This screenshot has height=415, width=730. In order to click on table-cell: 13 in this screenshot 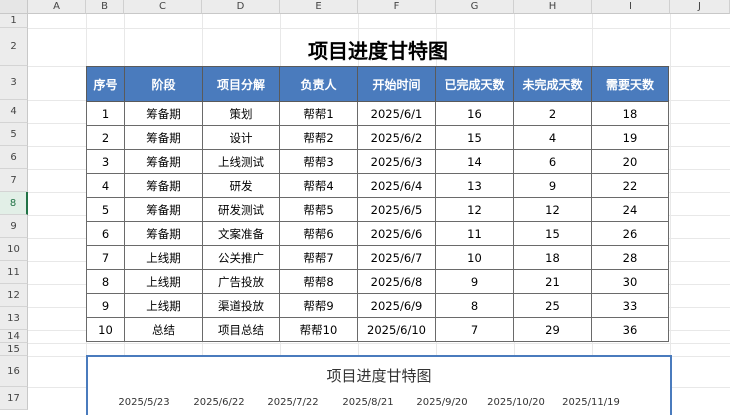, I will do `click(474, 185)`.